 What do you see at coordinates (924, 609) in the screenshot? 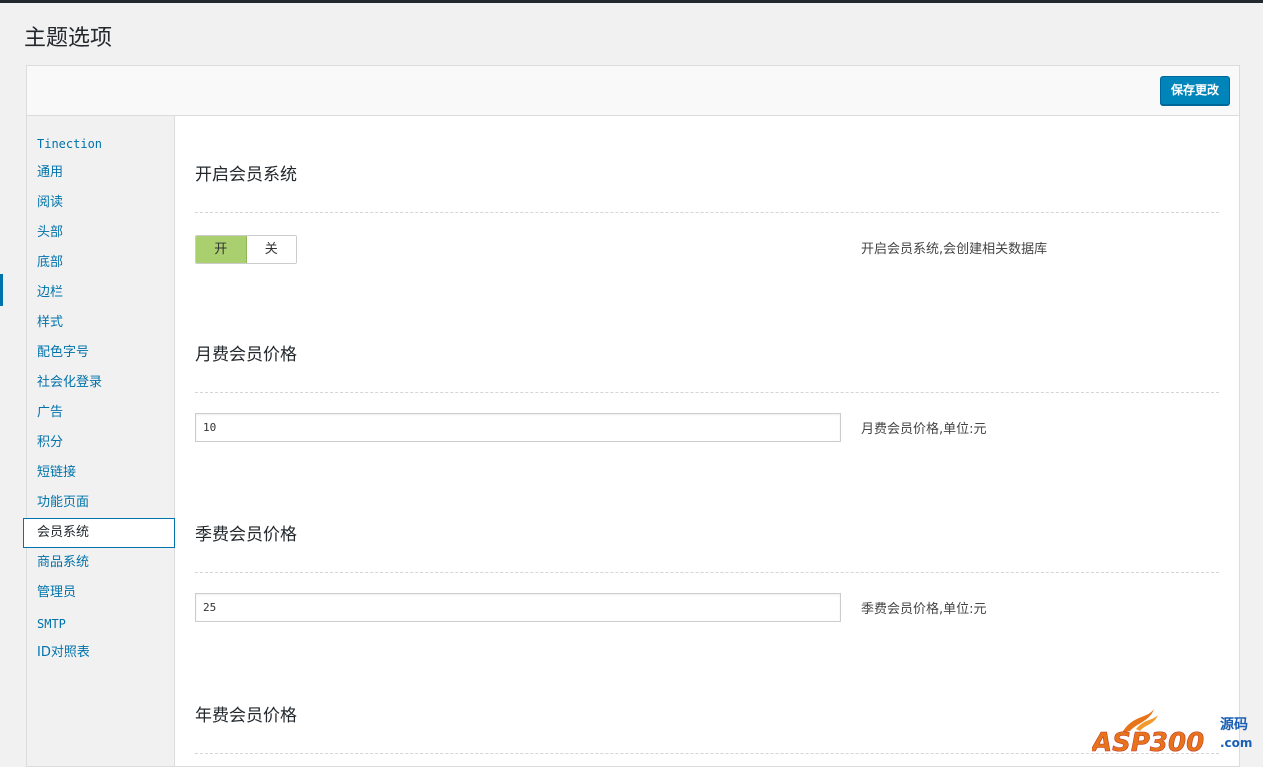
I see `quarterly-price-description: 季费会员价格,单位:元` at bounding box center [924, 609].